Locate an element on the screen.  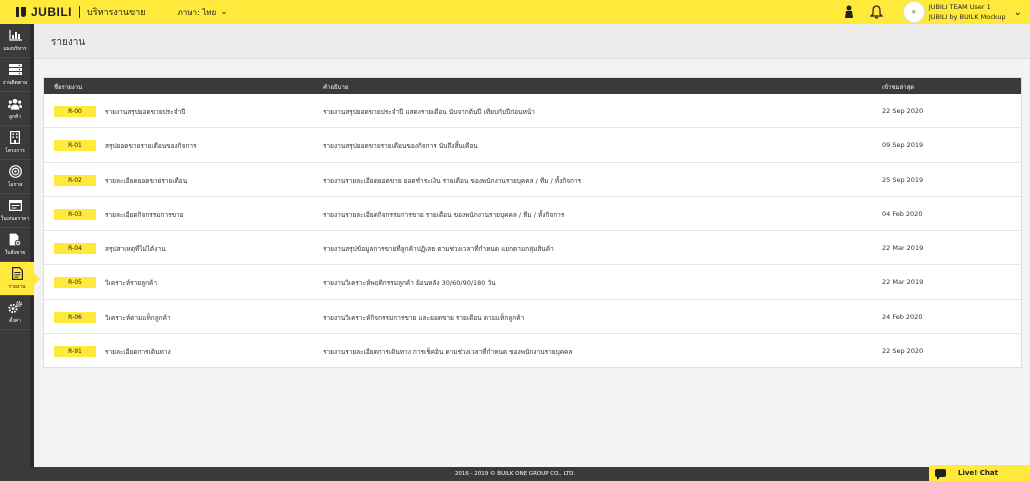
report-last-viewed: 25 Sep 2019 is located at coordinates (903, 179).